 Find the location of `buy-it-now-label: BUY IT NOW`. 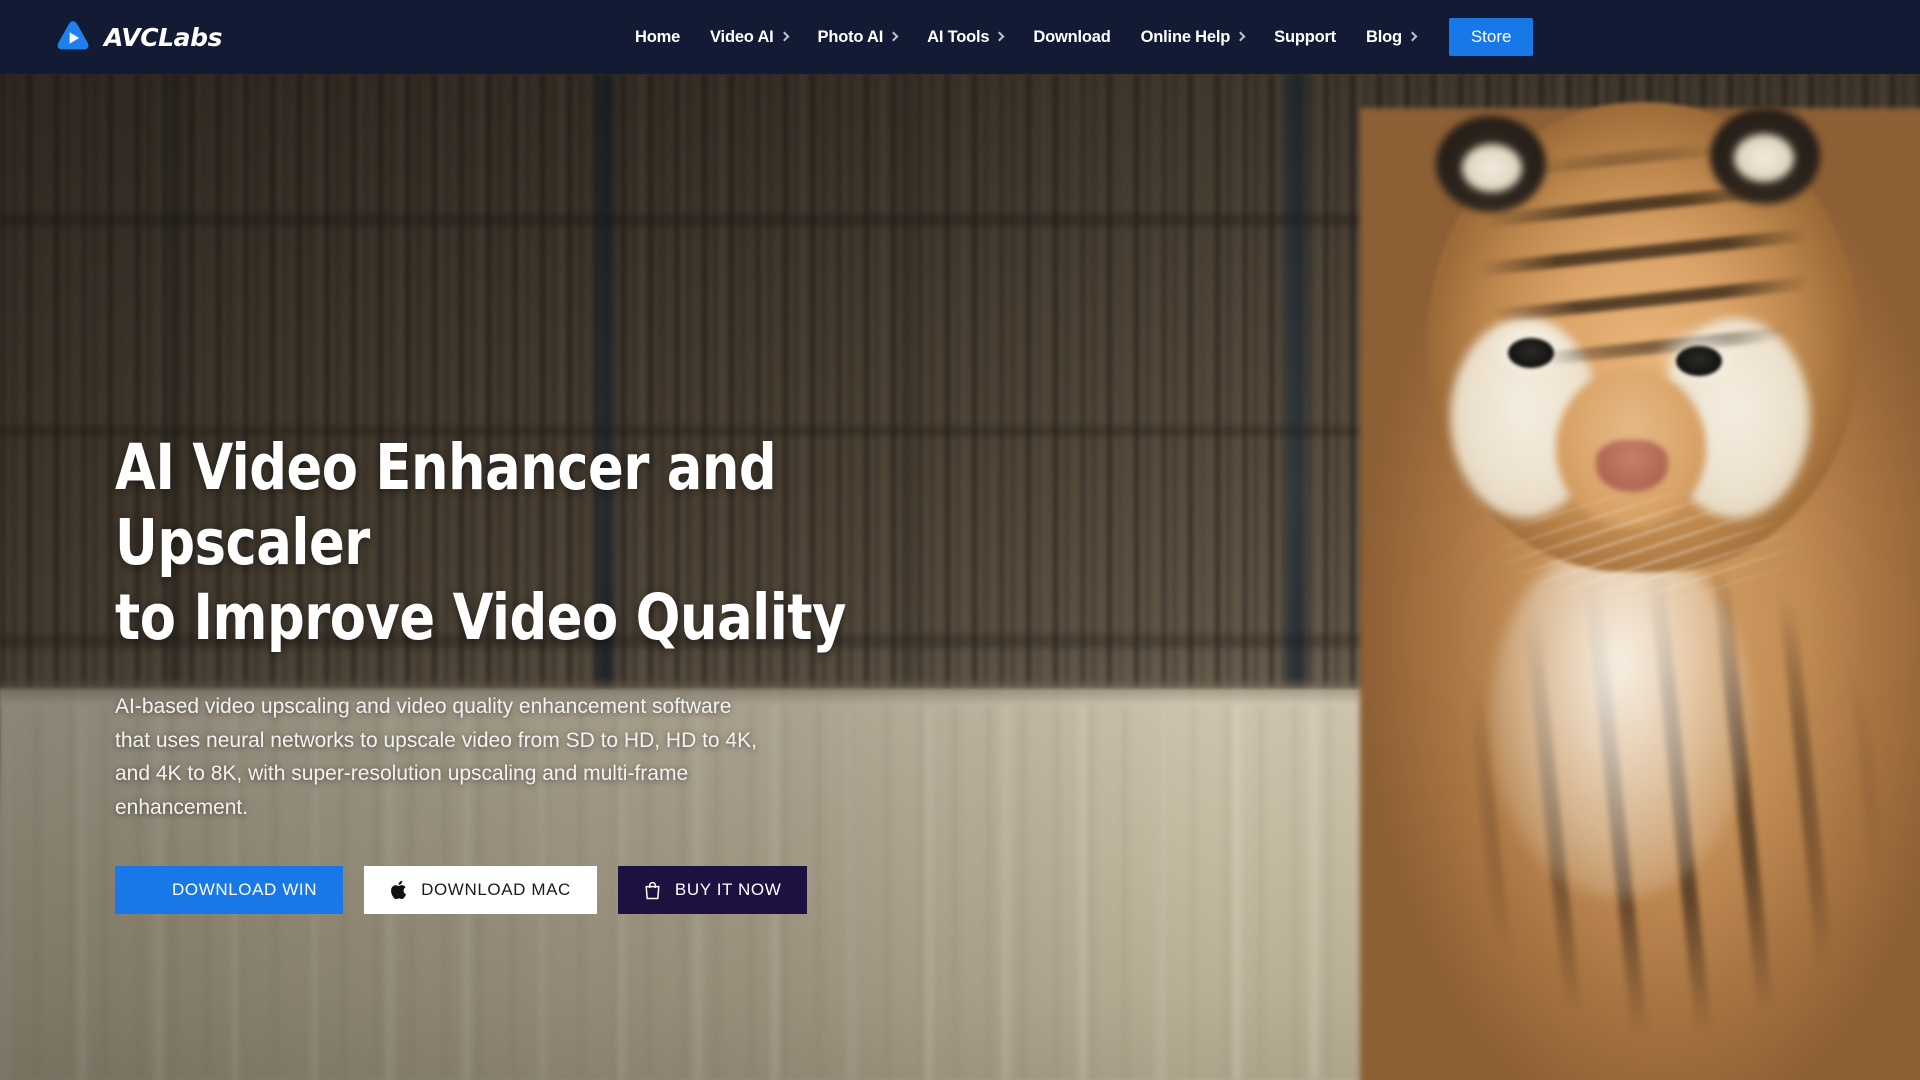

buy-it-now-label: BUY IT NOW is located at coordinates (728, 889).